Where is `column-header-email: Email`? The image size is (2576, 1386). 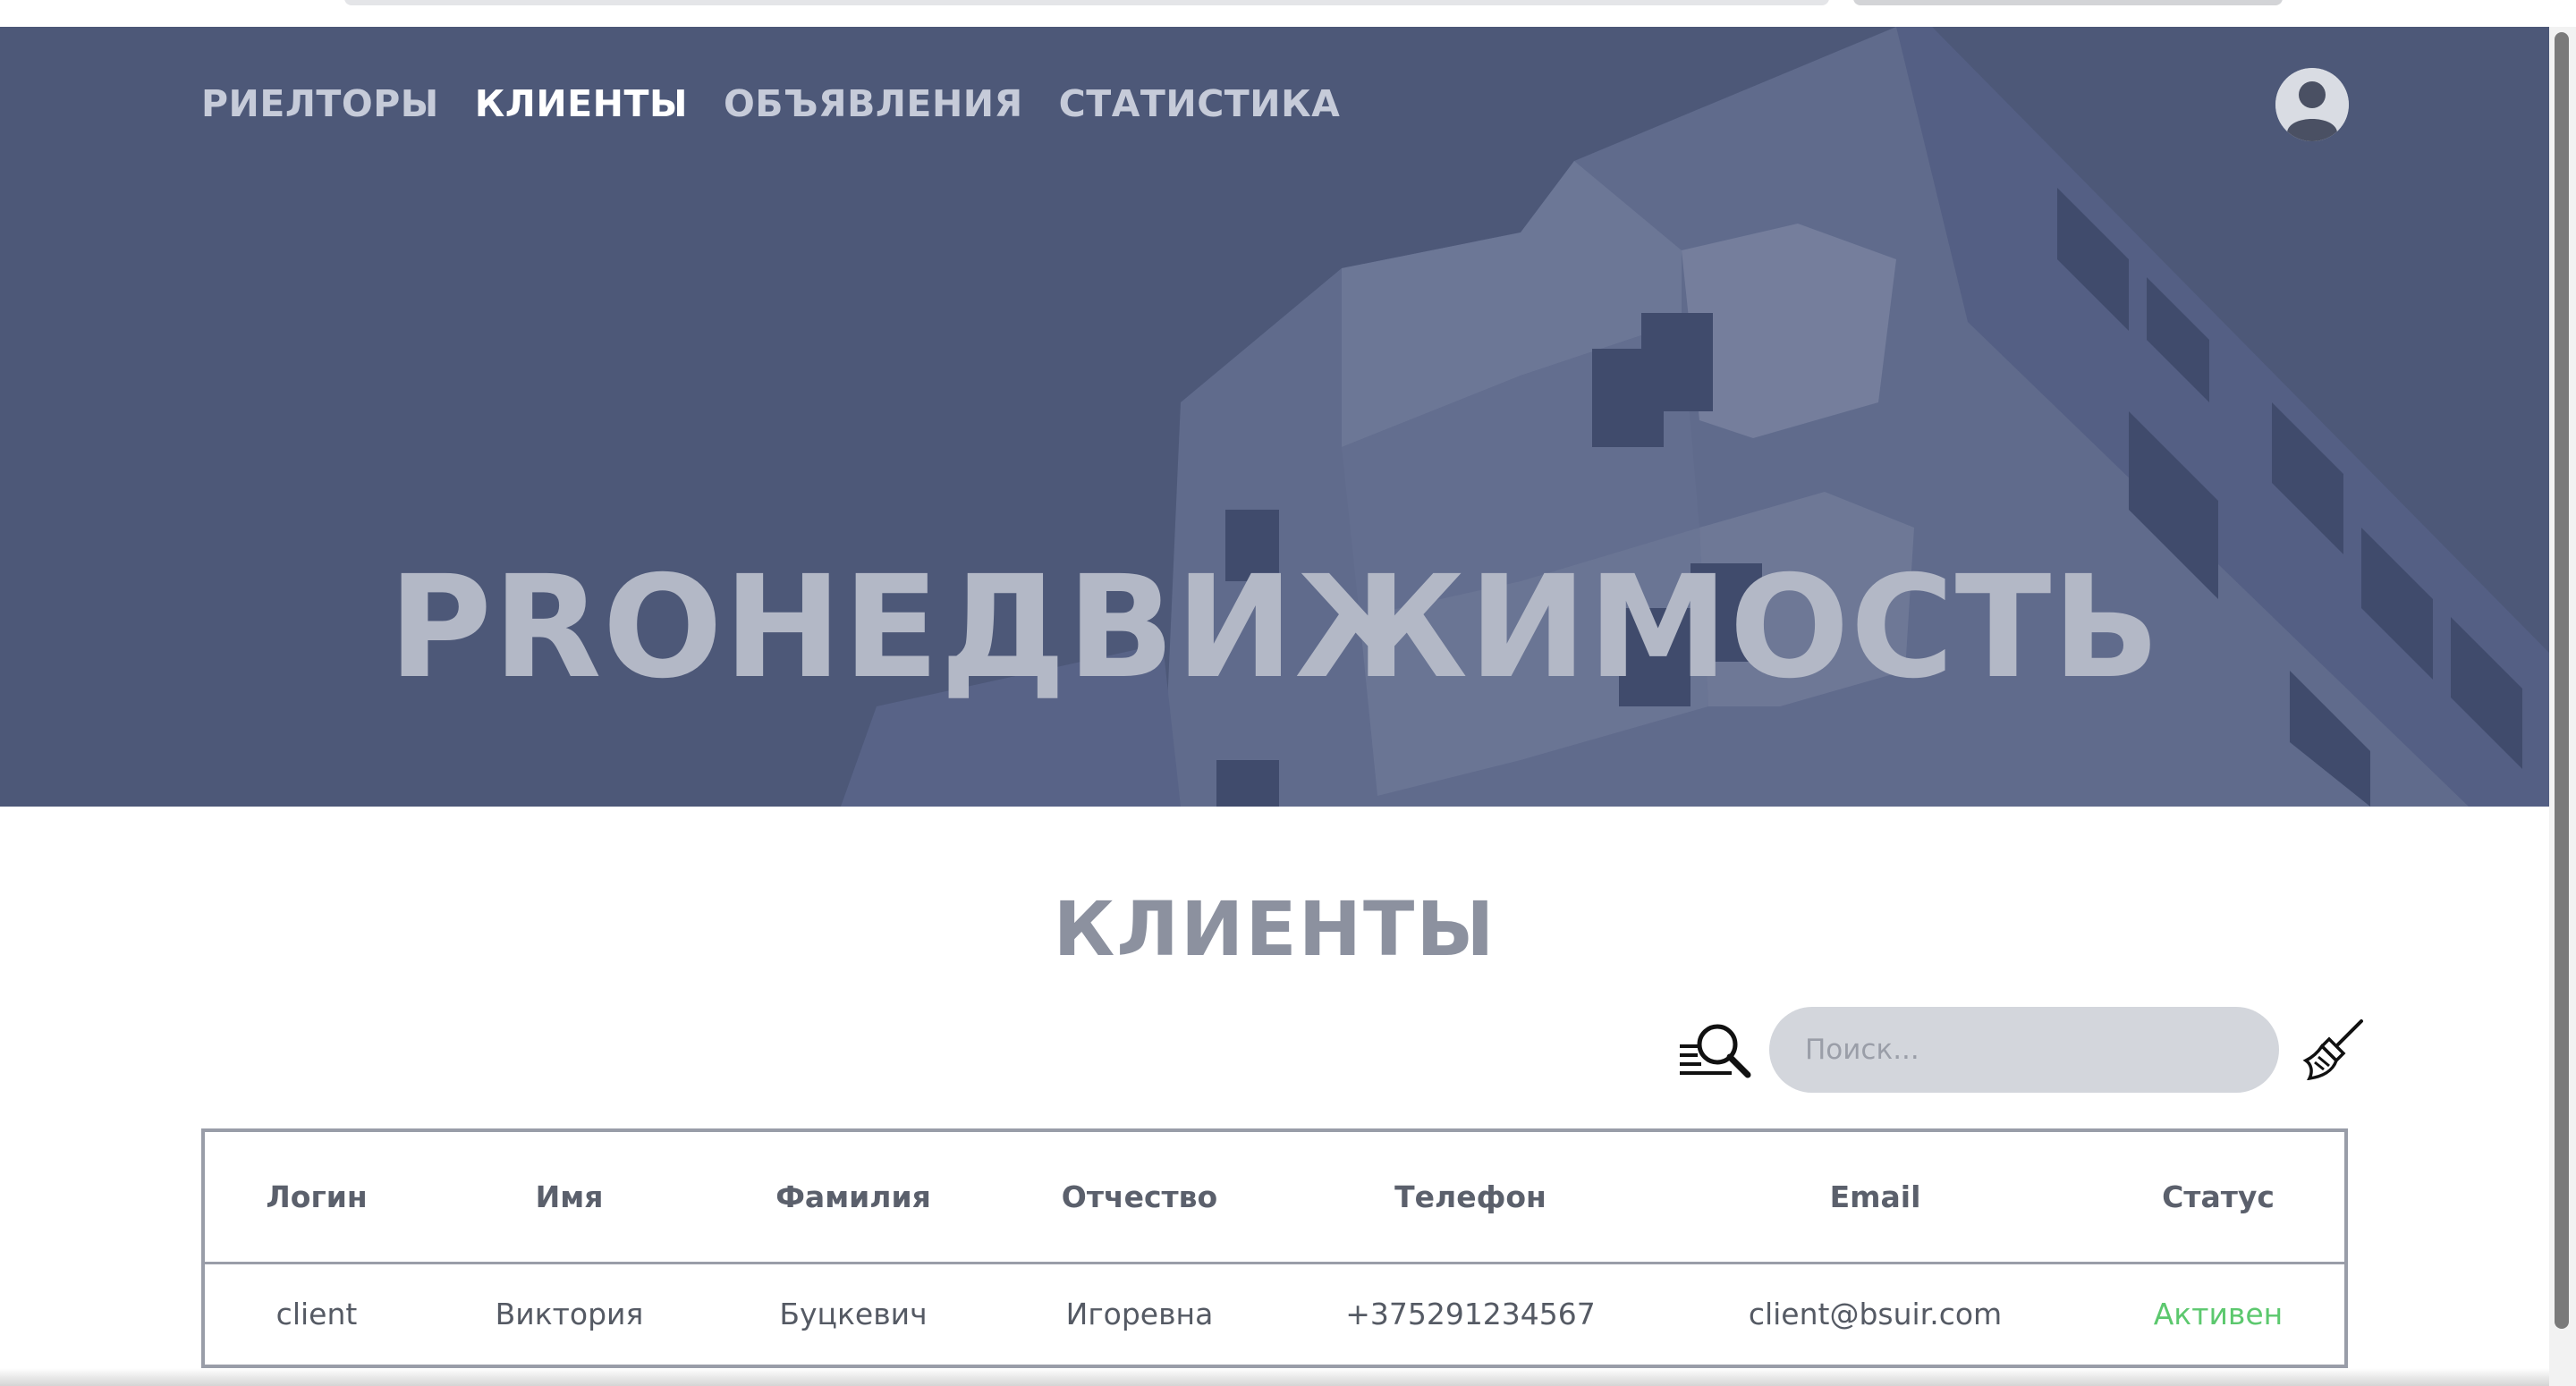 column-header-email: Email is located at coordinates (1875, 1198).